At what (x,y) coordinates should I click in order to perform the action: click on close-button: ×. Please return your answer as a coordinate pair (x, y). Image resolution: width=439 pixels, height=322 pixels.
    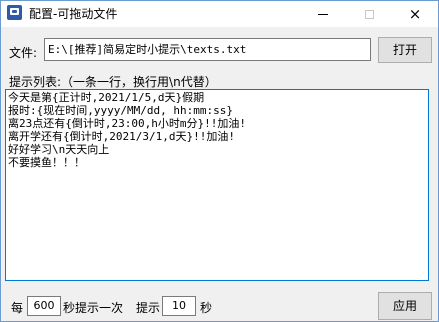
    Looking at the image, I should click on (415, 14).